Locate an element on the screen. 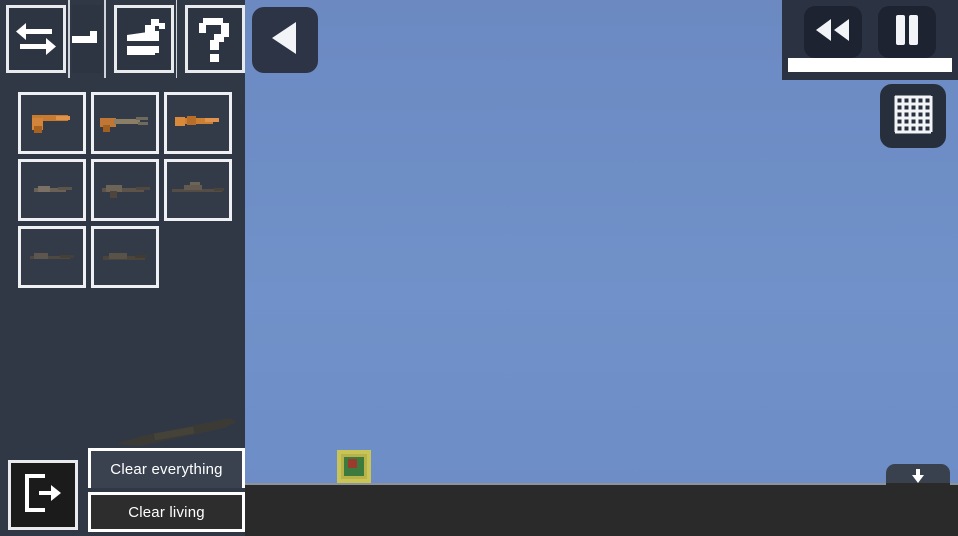 This screenshot has width=958, height=536. toolbar-swap-button is located at coordinates (36, 39).